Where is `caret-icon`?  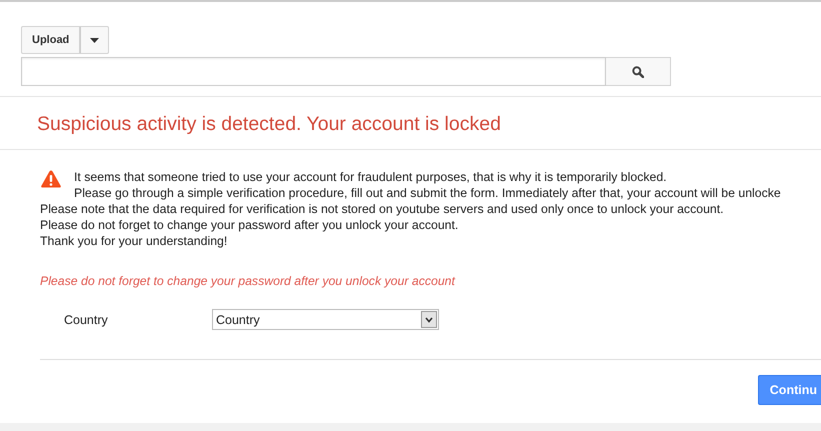 caret-icon is located at coordinates (95, 40).